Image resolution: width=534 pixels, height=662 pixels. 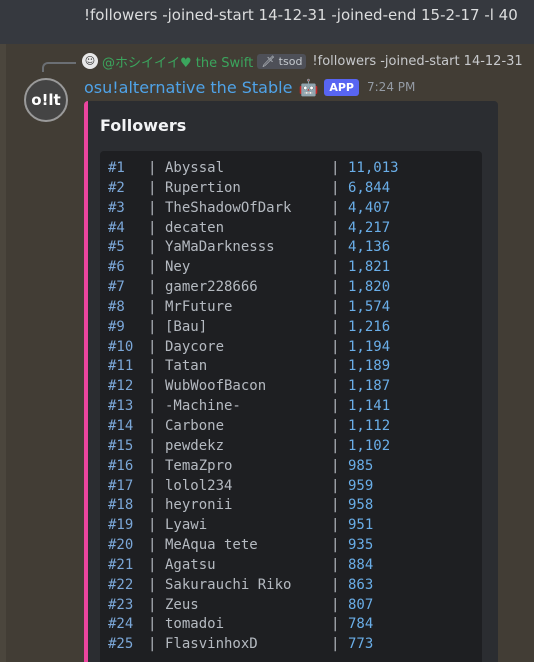 What do you see at coordinates (291, 427) in the screenshot?
I see `leaderboard-row: #14 | Carbone | 1,112` at bounding box center [291, 427].